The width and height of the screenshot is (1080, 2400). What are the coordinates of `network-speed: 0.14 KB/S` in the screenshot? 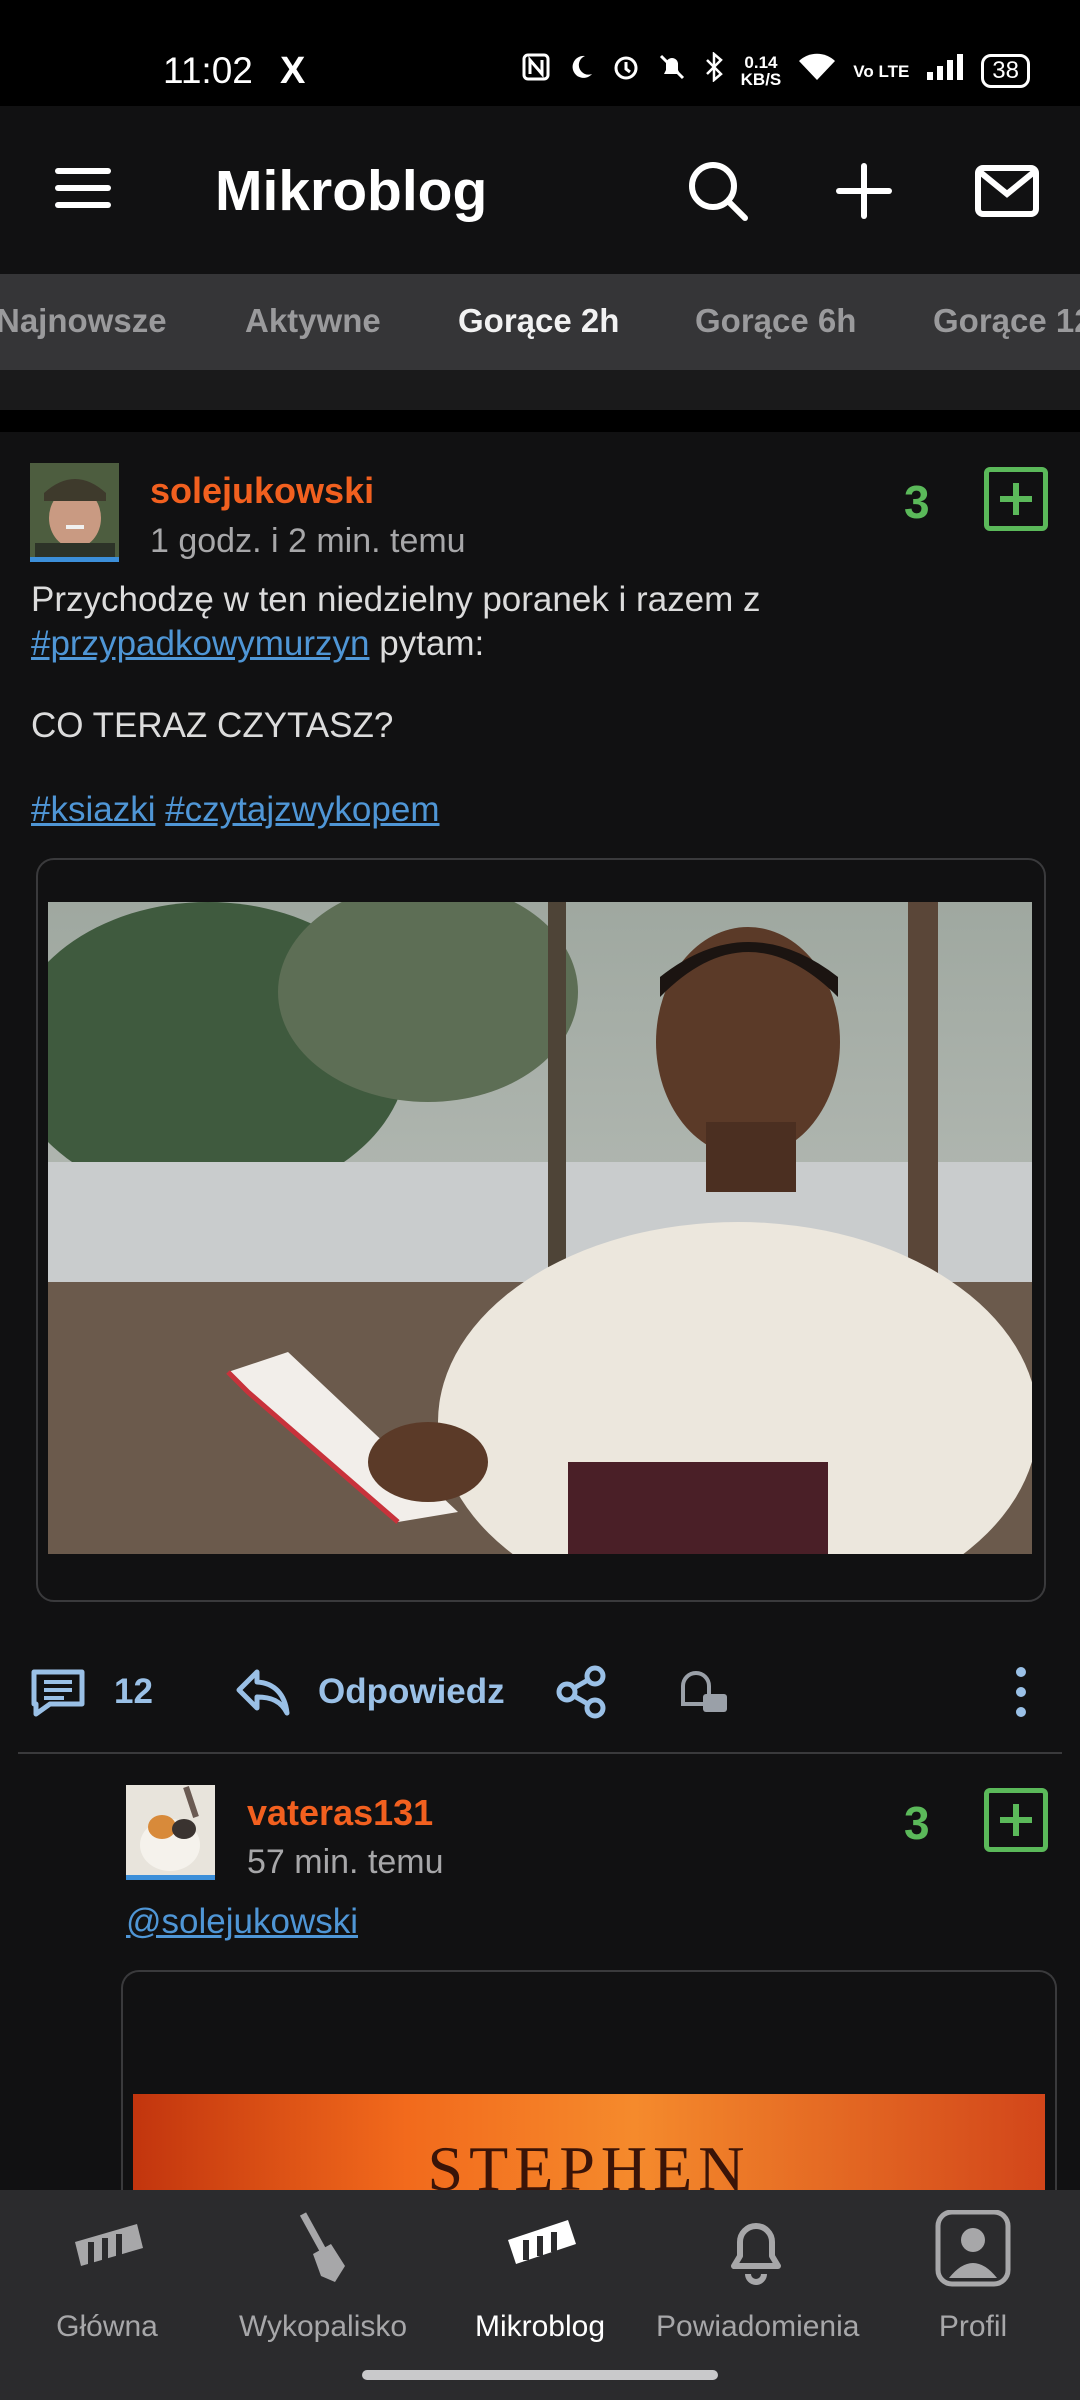 It's located at (761, 71).